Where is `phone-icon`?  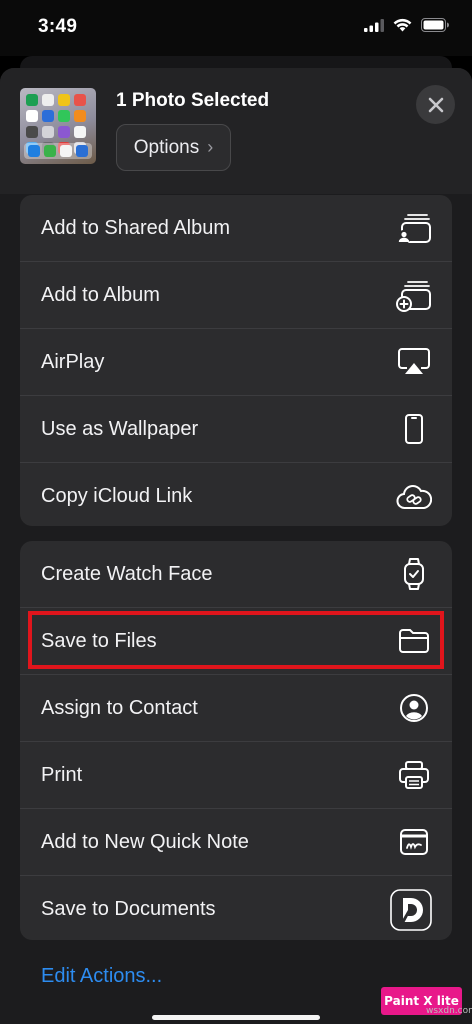
phone-icon is located at coordinates (414, 429).